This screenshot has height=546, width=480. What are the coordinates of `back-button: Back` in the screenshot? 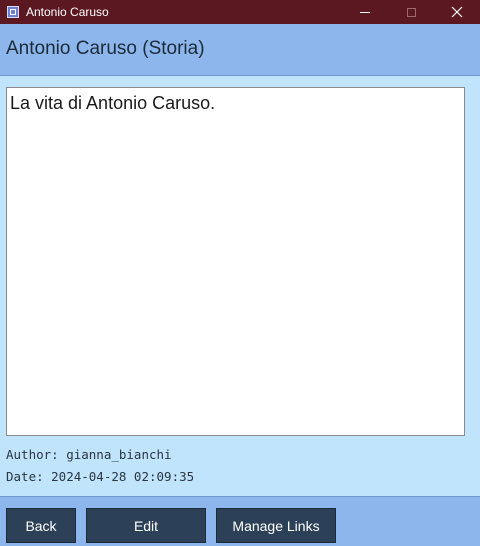 It's located at (41, 525).